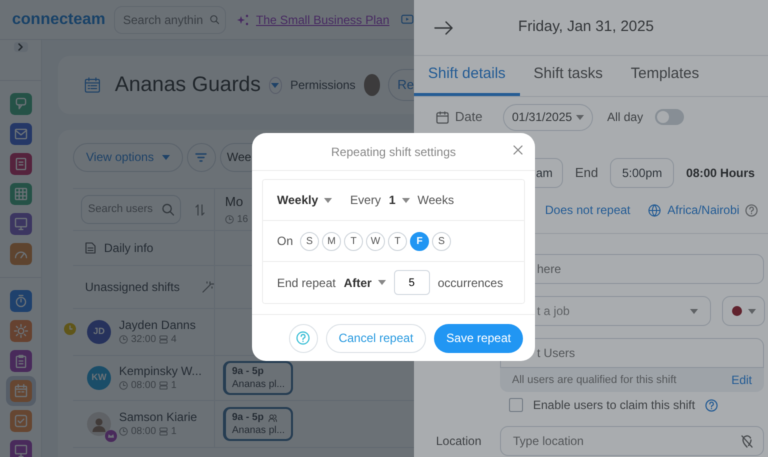 The width and height of the screenshot is (768, 457). What do you see at coordinates (306, 283) in the screenshot?
I see `end-repeat-label: End repeat` at bounding box center [306, 283].